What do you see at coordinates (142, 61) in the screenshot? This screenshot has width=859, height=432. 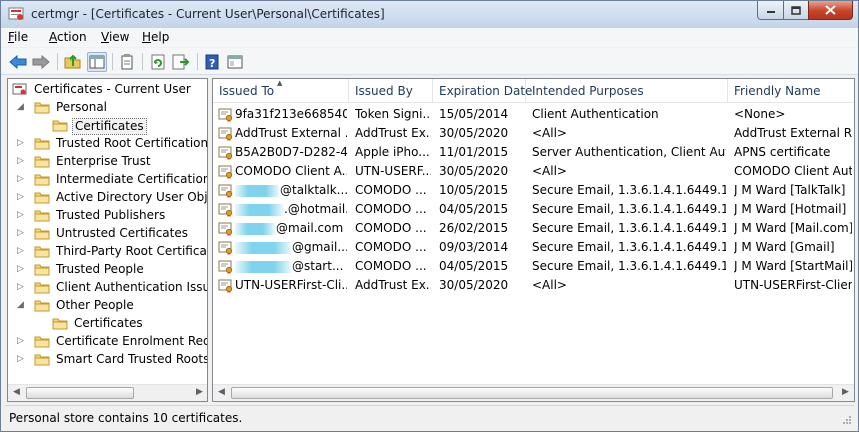 I see `toolbar-separator` at bounding box center [142, 61].